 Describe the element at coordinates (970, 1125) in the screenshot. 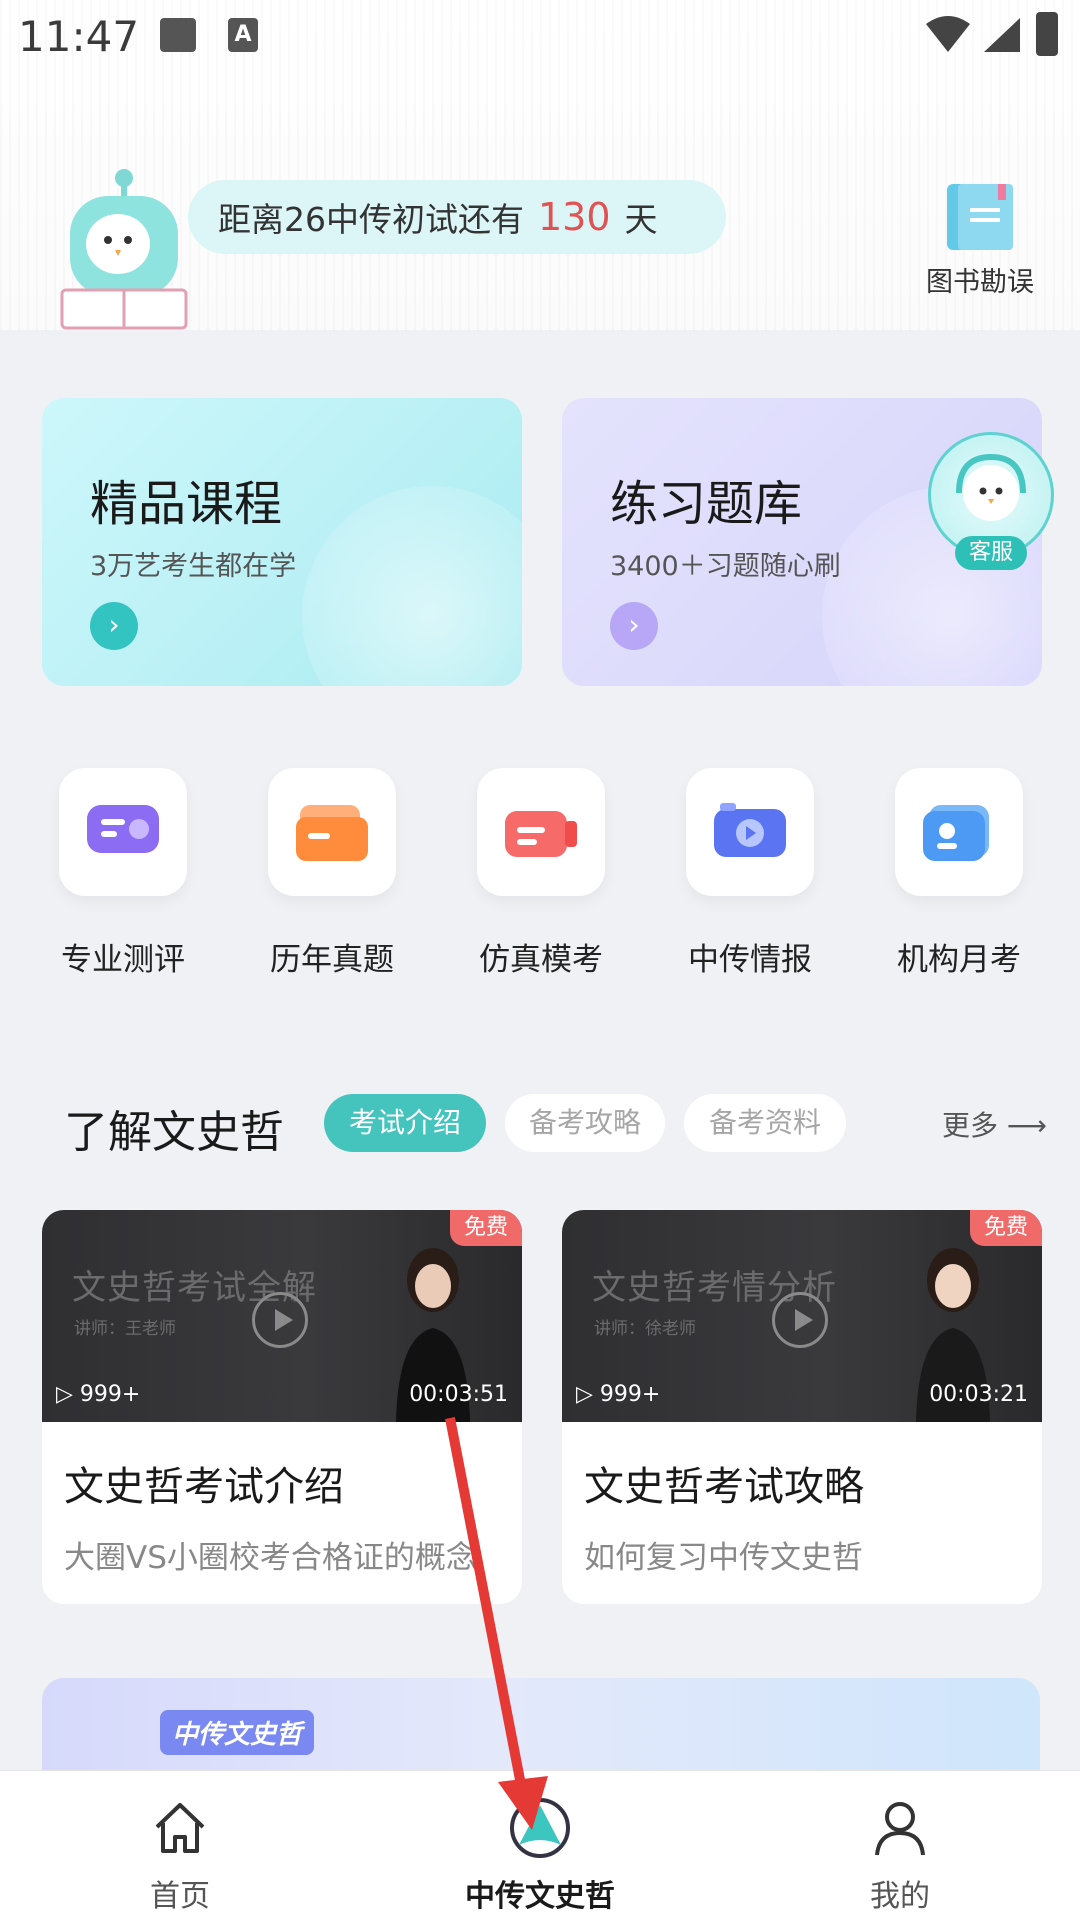

I see `more-label: 更多` at that location.